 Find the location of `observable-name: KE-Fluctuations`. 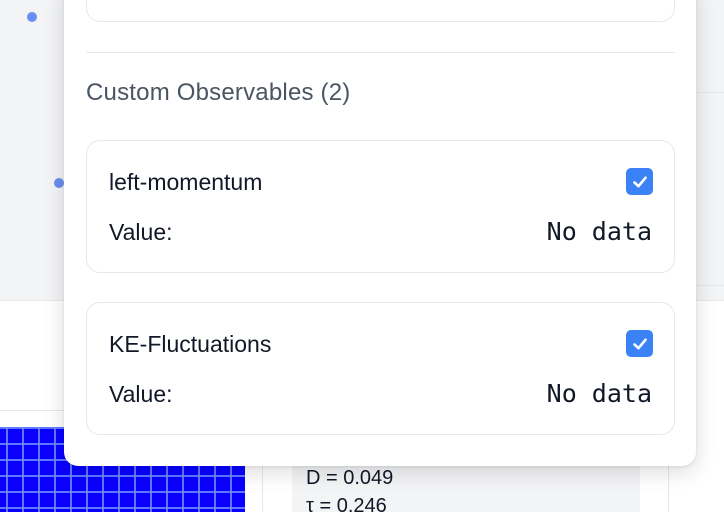

observable-name: KE-Fluctuations is located at coordinates (190, 344).